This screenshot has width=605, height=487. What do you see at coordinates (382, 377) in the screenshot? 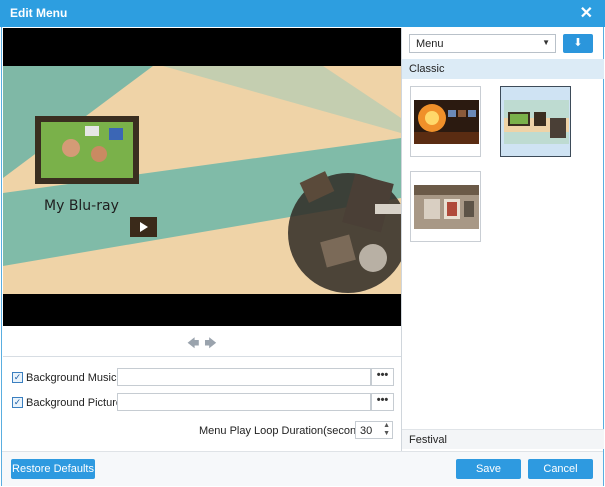
I see `background-music-browse-button: •••` at bounding box center [382, 377].